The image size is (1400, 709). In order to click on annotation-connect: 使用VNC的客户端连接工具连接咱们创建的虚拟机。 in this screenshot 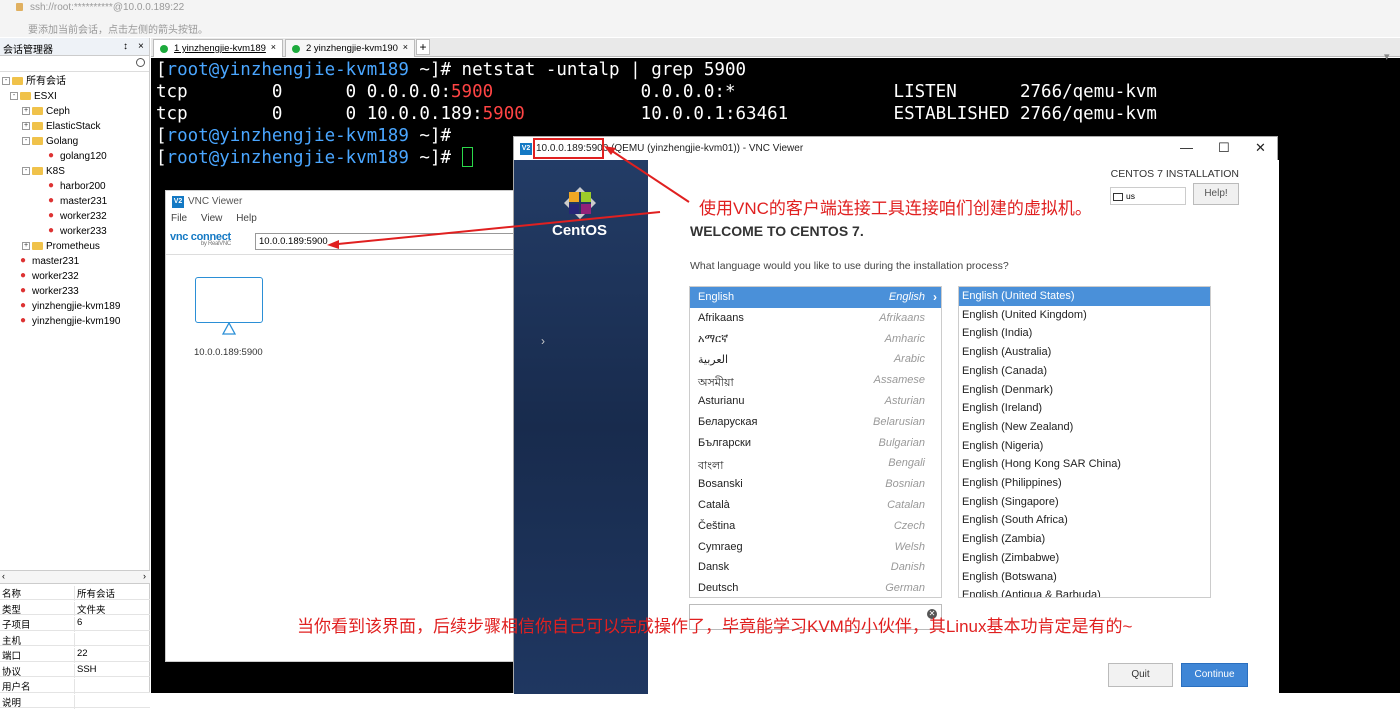, I will do `click(895, 206)`.